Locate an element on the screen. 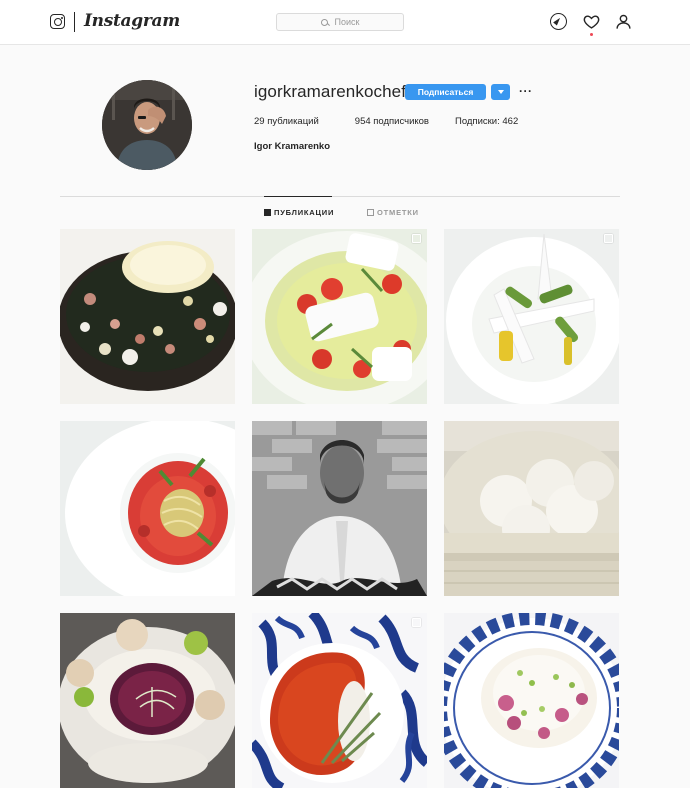 The height and width of the screenshot is (788, 690). top-navigation-bar: Instagram Поиск is located at coordinates (345, 22).